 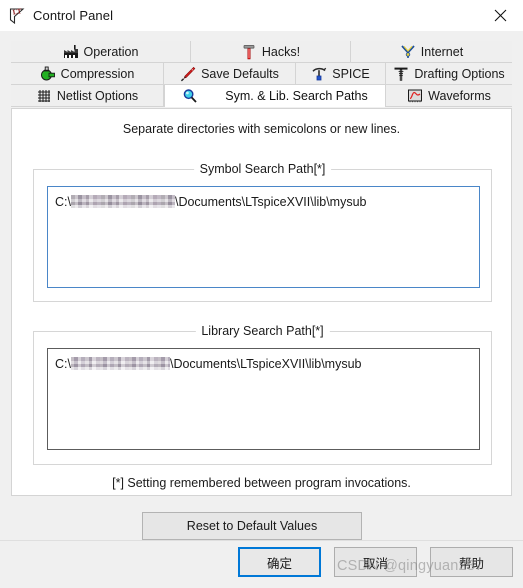 What do you see at coordinates (442, 51) in the screenshot?
I see `tab-internet-label: Internet` at bounding box center [442, 51].